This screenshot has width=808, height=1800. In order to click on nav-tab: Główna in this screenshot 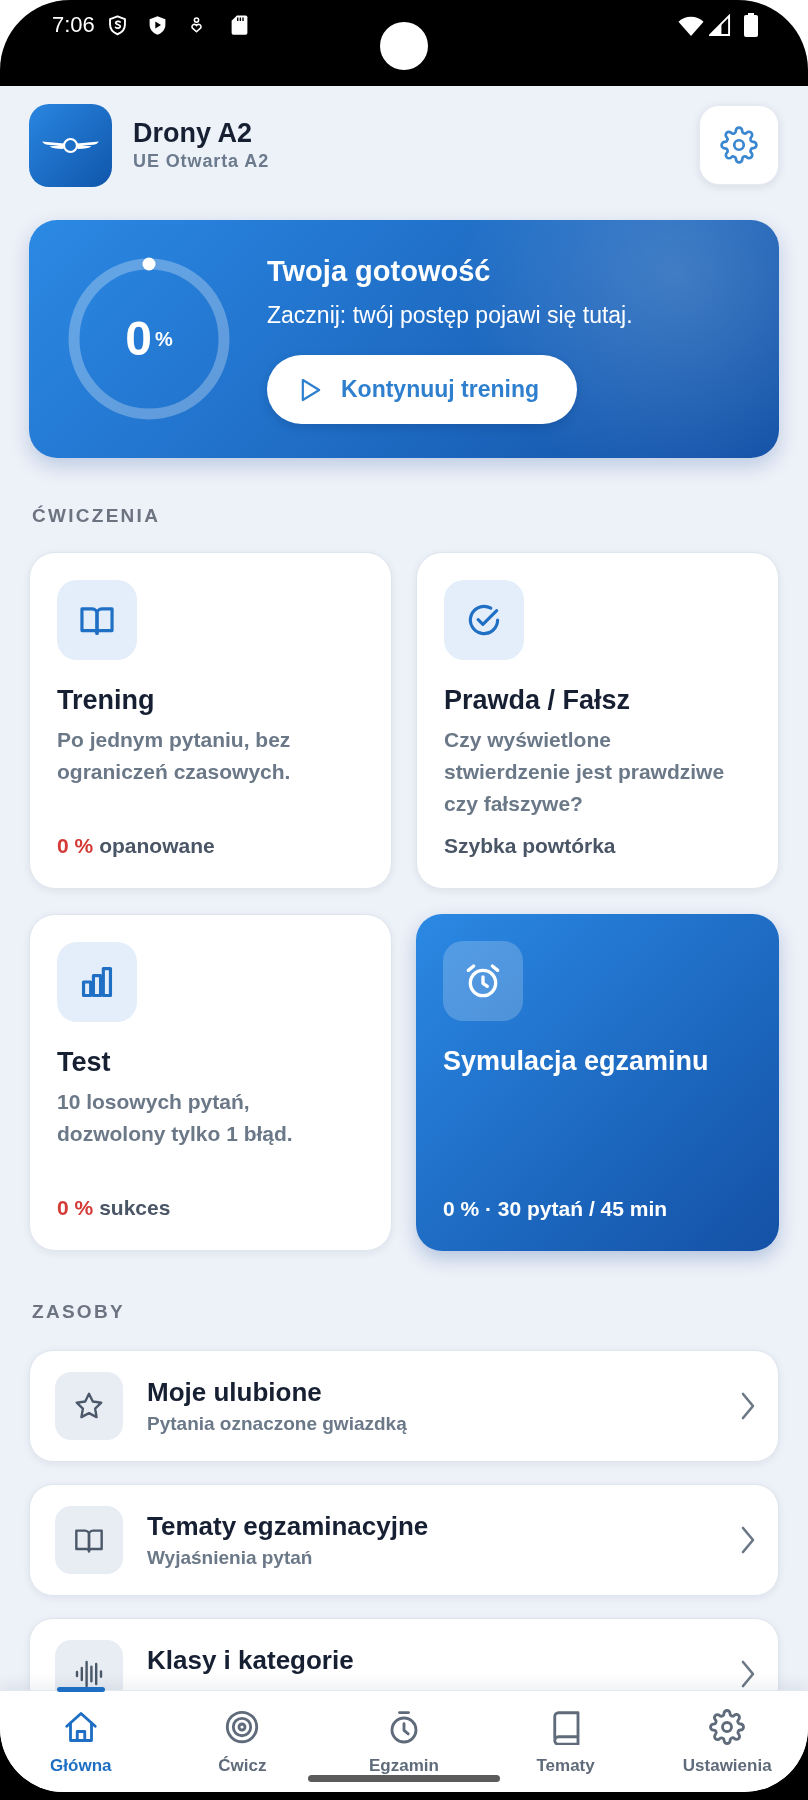, I will do `click(81, 1741)`.